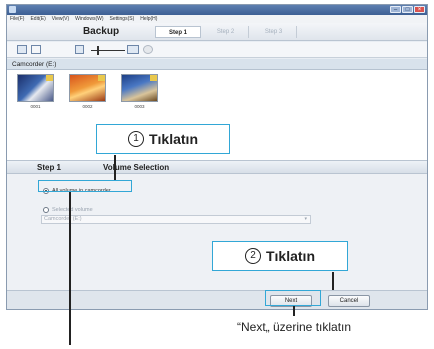  What do you see at coordinates (72, 210) in the screenshot?
I see `selected-volume-label: Selected volume` at bounding box center [72, 210].